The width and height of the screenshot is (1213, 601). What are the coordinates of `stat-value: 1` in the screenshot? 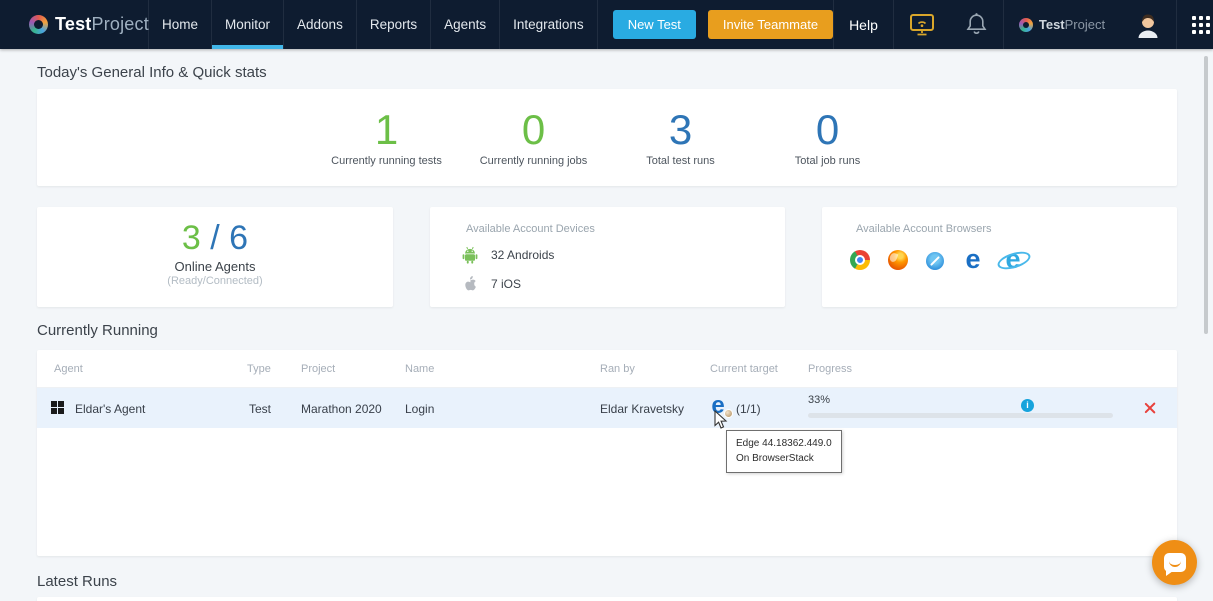 It's located at (386, 129).